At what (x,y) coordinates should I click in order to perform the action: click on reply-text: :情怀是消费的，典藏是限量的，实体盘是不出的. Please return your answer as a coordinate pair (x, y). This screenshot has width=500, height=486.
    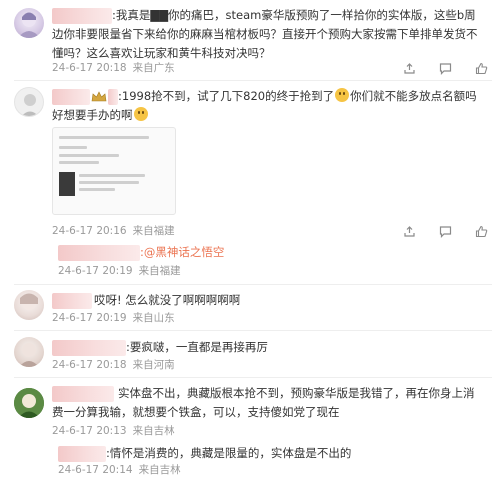
    Looking at the image, I should click on (229, 453).